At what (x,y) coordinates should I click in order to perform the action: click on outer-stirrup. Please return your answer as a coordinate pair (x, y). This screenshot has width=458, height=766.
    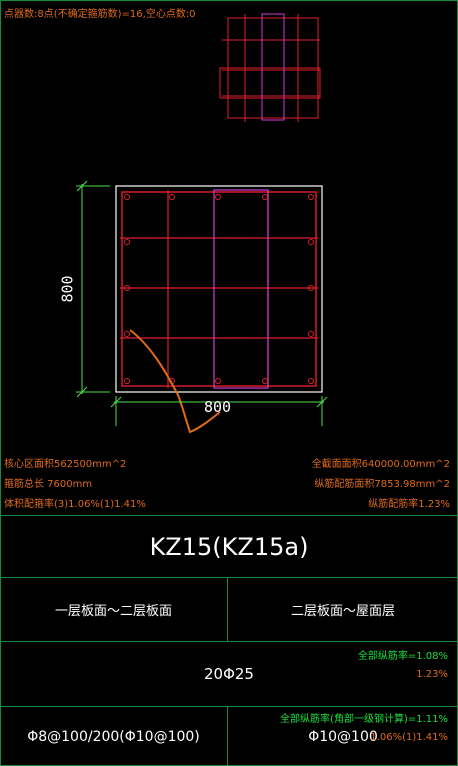
    Looking at the image, I should click on (219, 289).